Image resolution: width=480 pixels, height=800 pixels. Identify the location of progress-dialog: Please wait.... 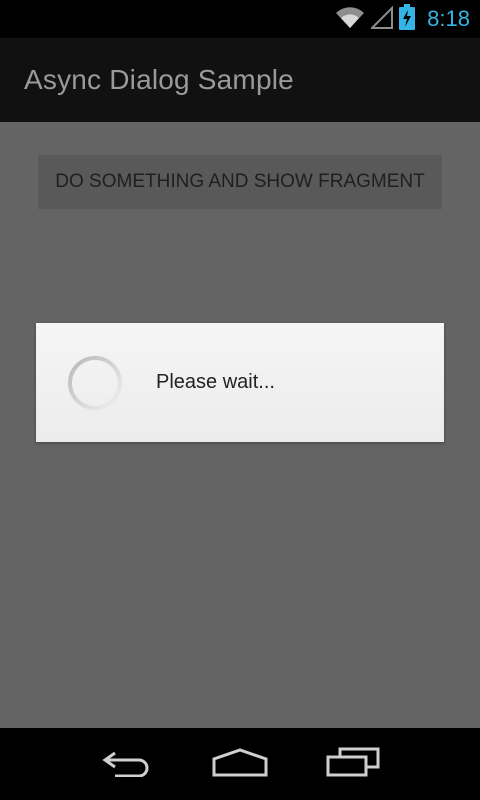
(240, 382).